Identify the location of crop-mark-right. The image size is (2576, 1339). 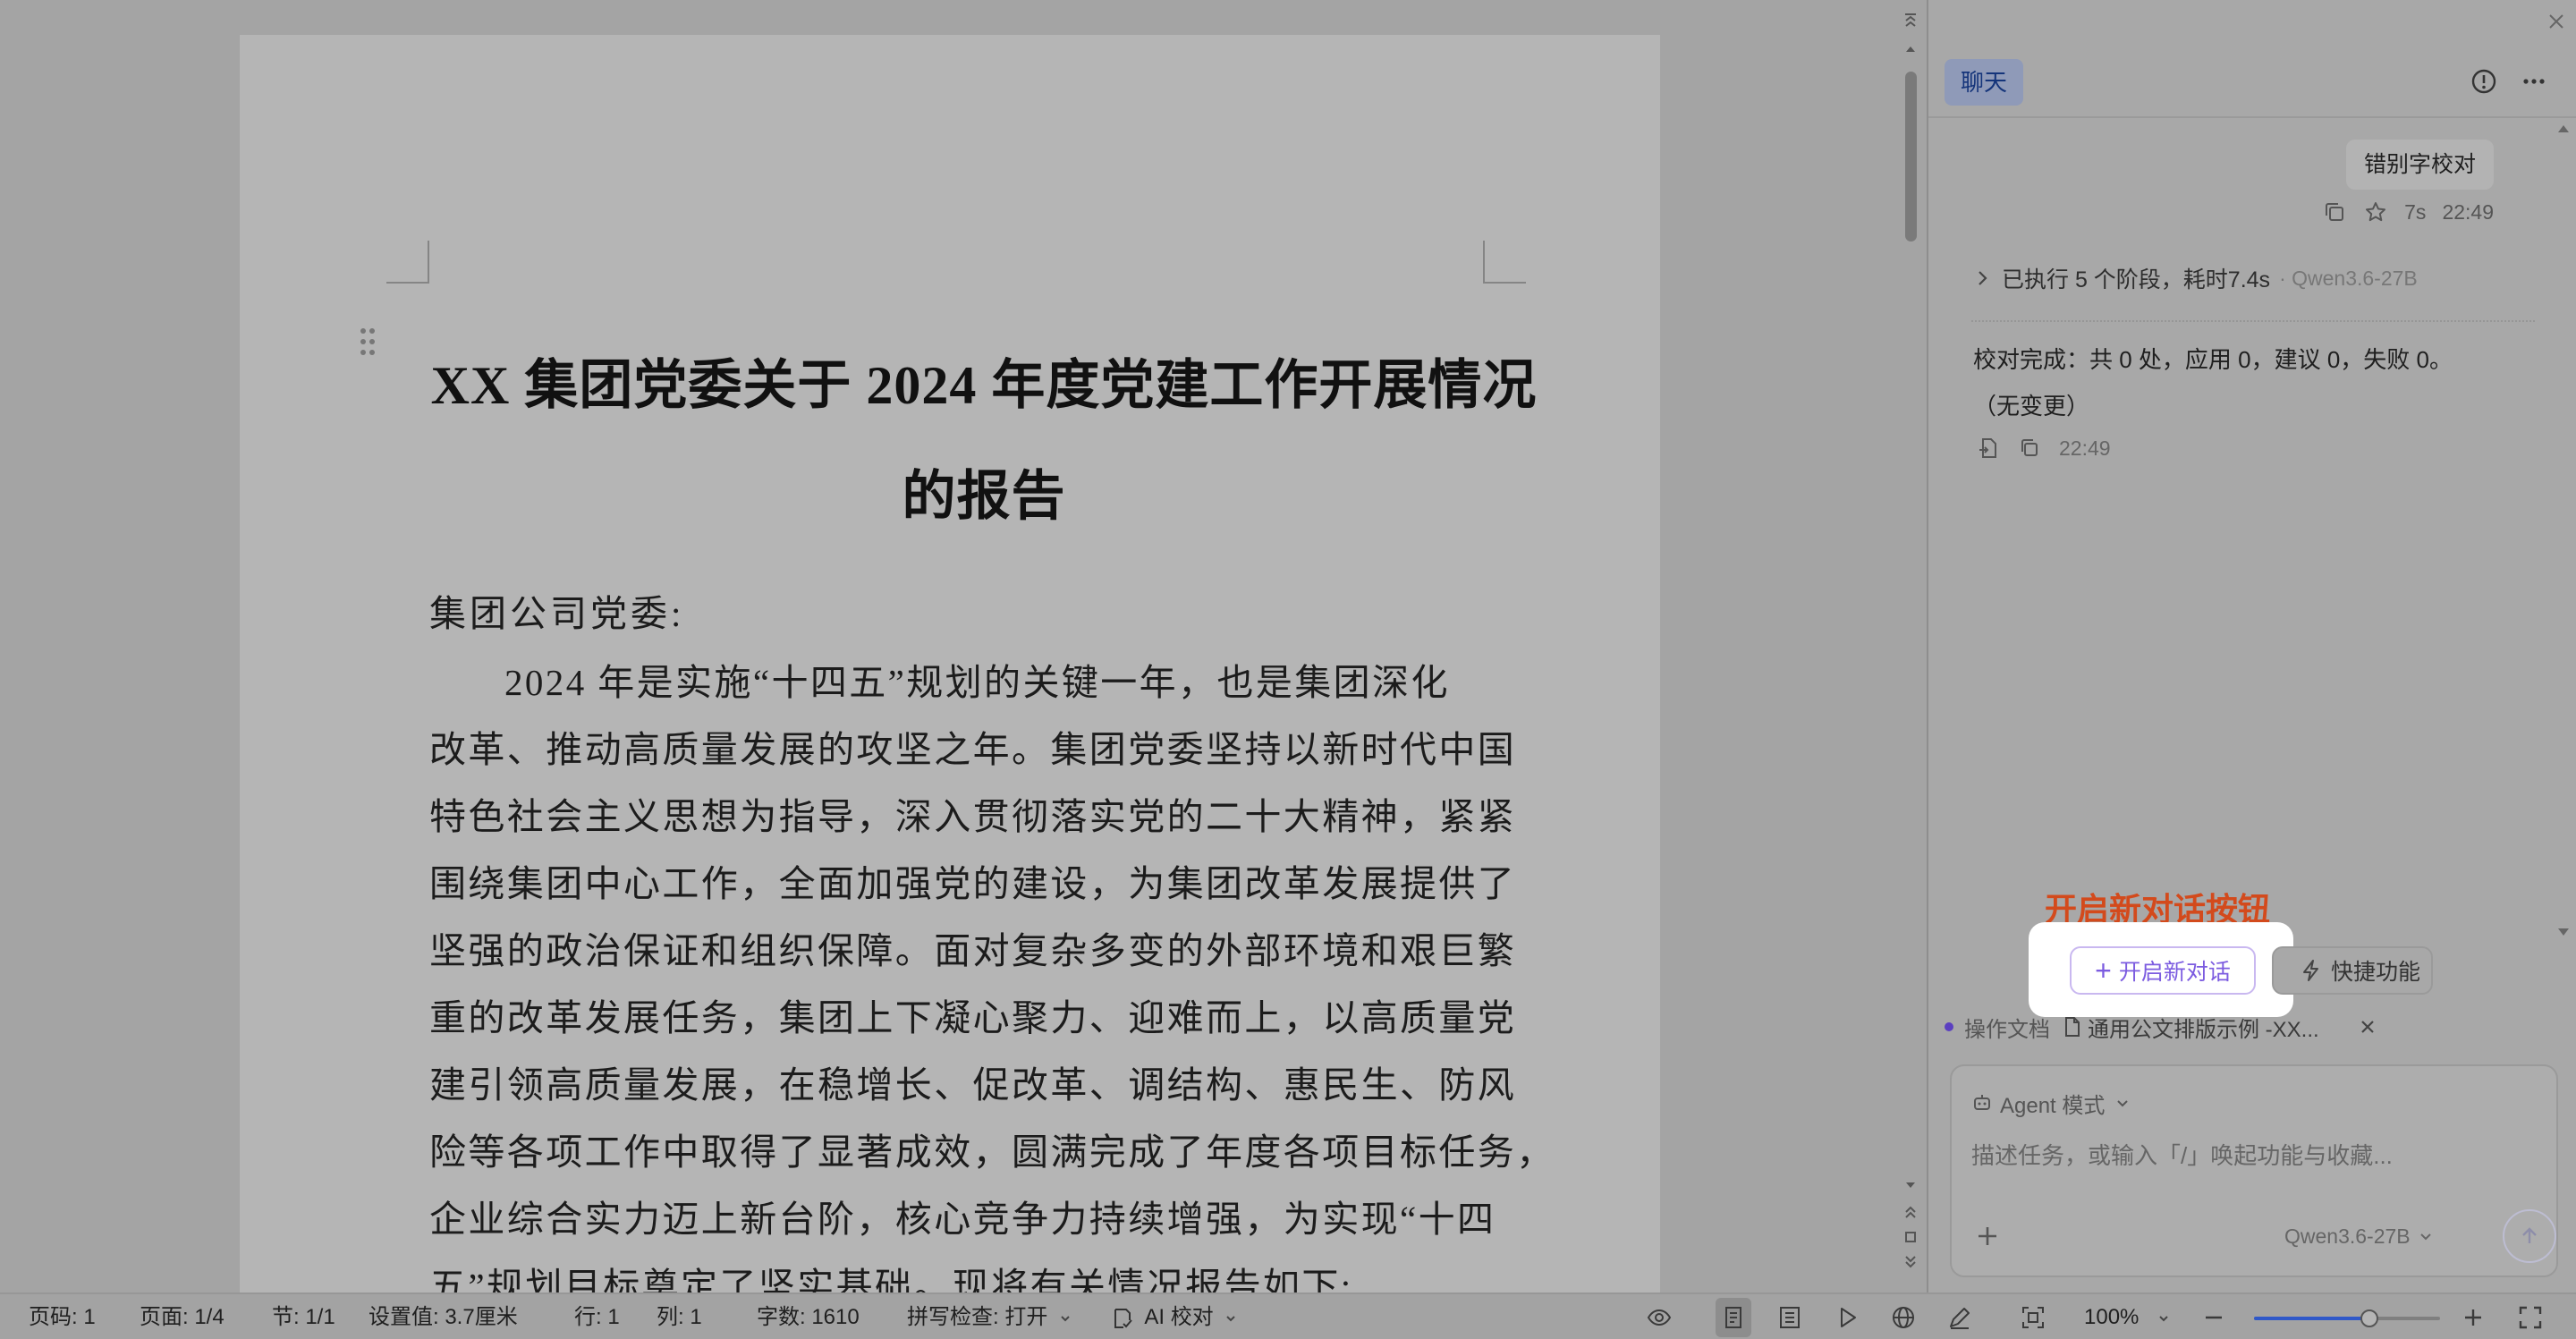
(1504, 262).